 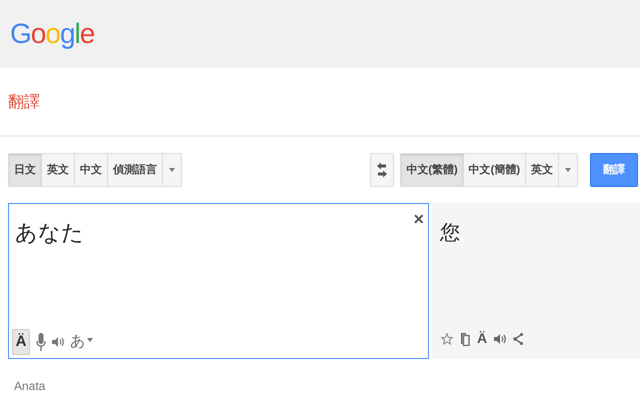 I want to click on swap-languages-button, so click(x=382, y=170).